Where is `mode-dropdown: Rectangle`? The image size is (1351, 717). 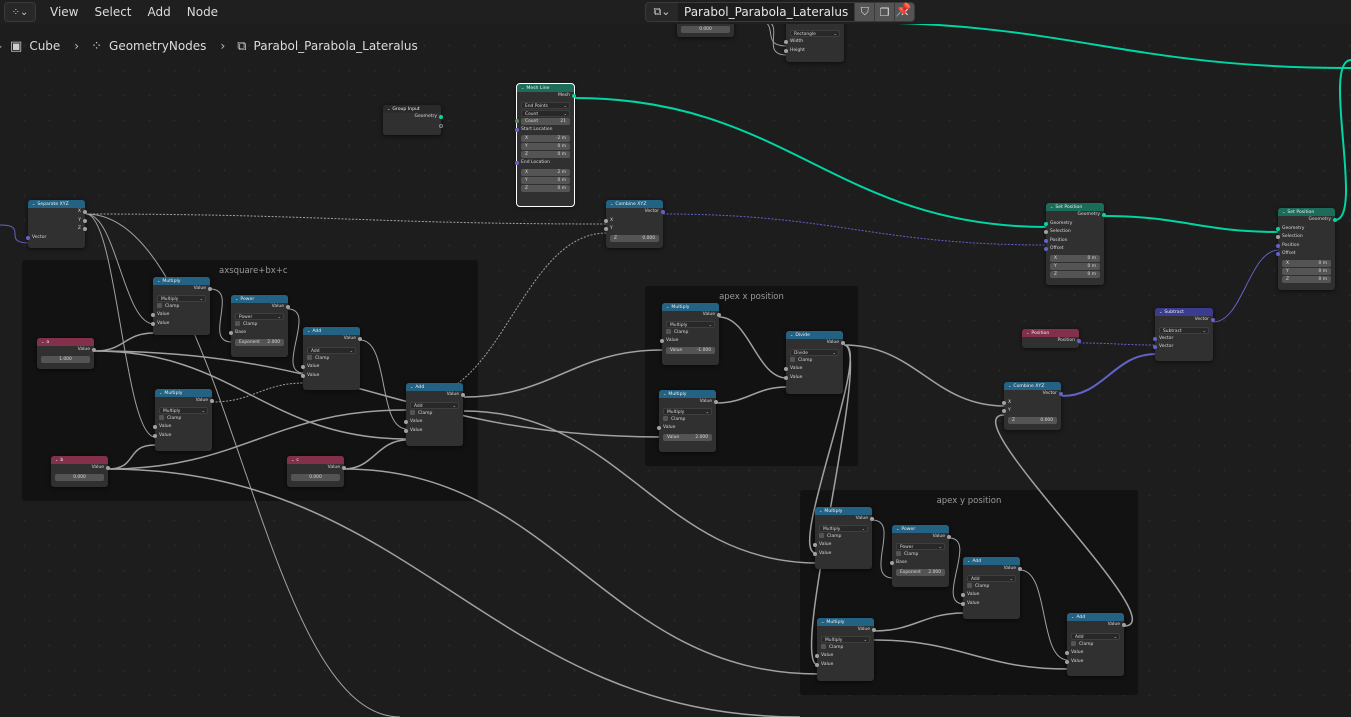 mode-dropdown: Rectangle is located at coordinates (815, 33).